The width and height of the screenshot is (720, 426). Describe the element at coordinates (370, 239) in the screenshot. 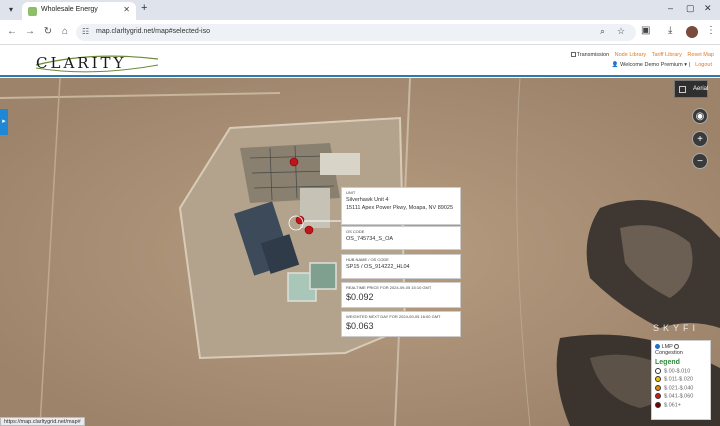

I see `os-code-value: OS_745734_S_OA` at that location.